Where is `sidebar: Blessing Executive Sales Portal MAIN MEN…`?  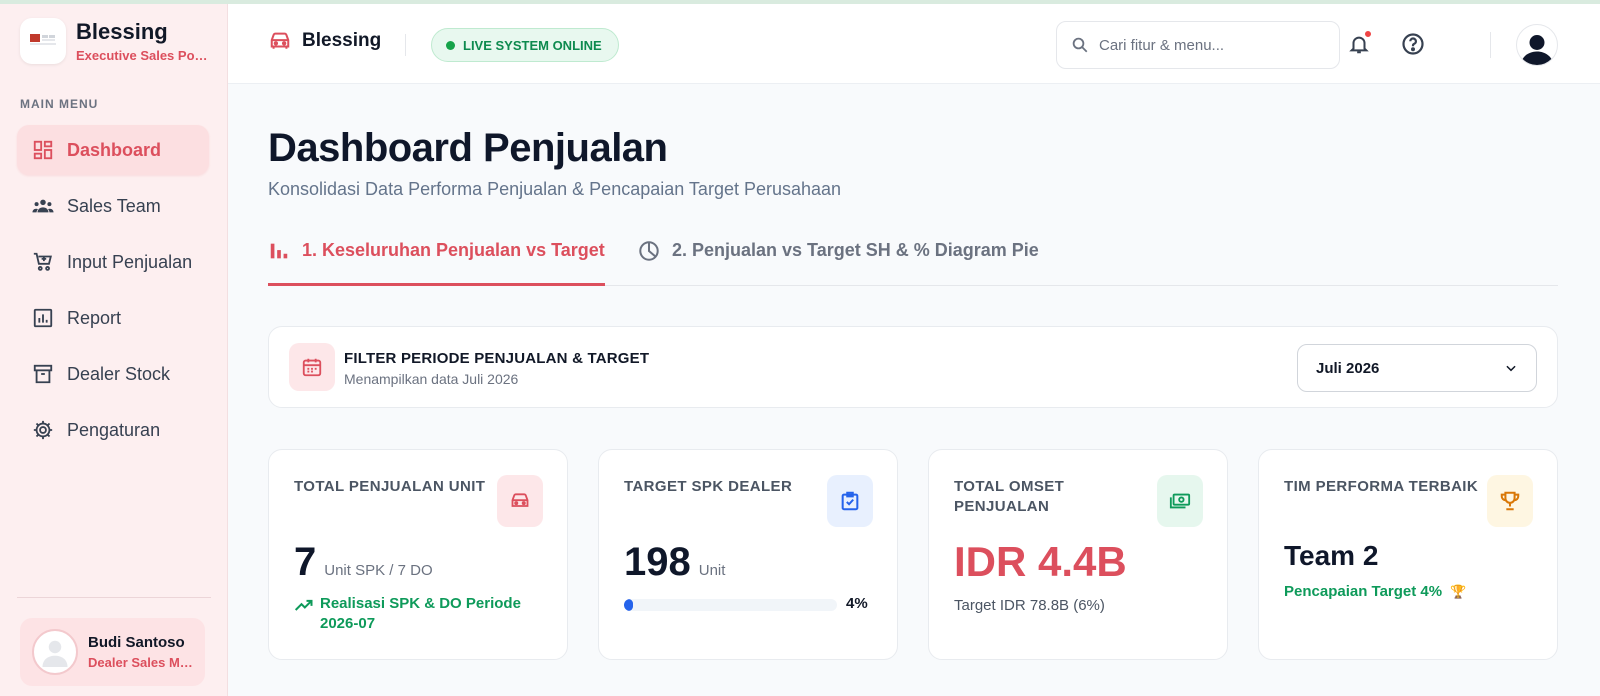 sidebar: Blessing Executive Sales Portal MAIN MEN… is located at coordinates (114, 348).